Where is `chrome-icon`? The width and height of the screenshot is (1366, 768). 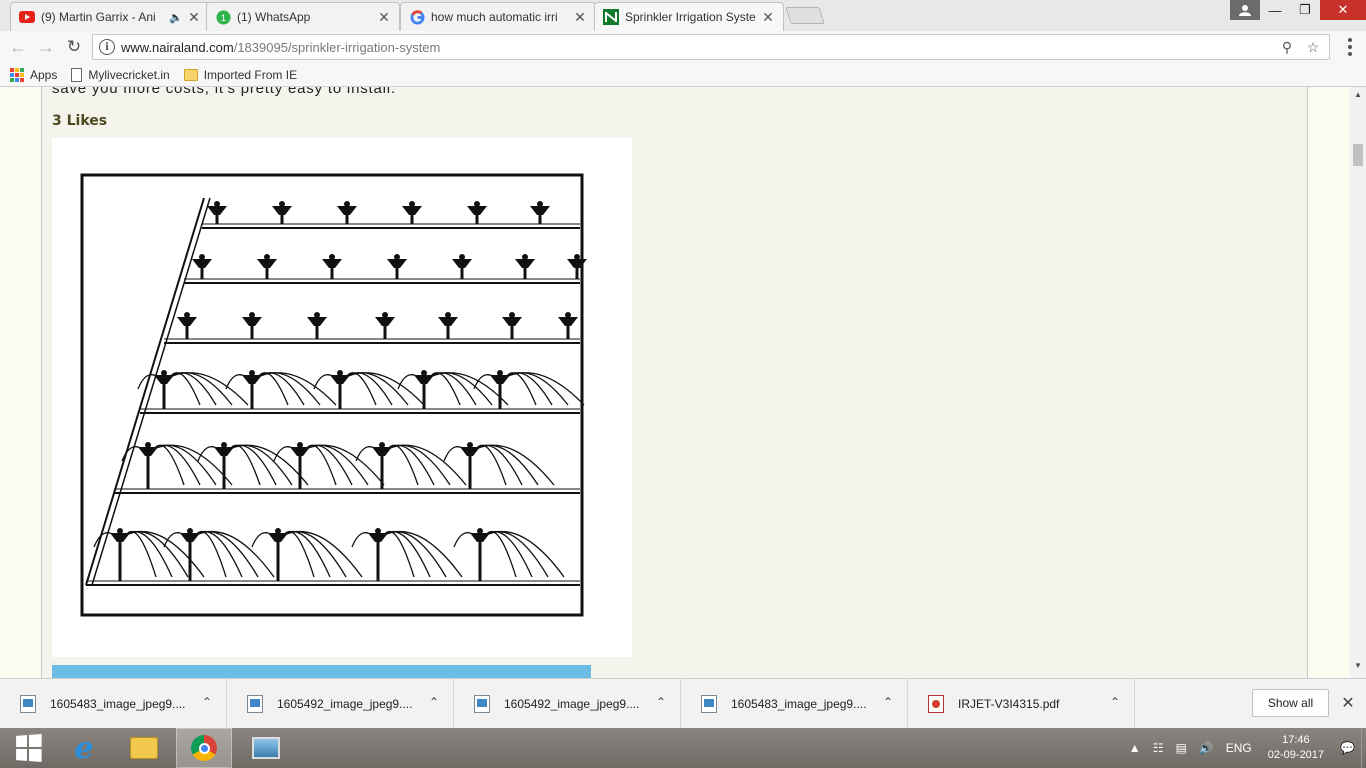 chrome-icon is located at coordinates (204, 748).